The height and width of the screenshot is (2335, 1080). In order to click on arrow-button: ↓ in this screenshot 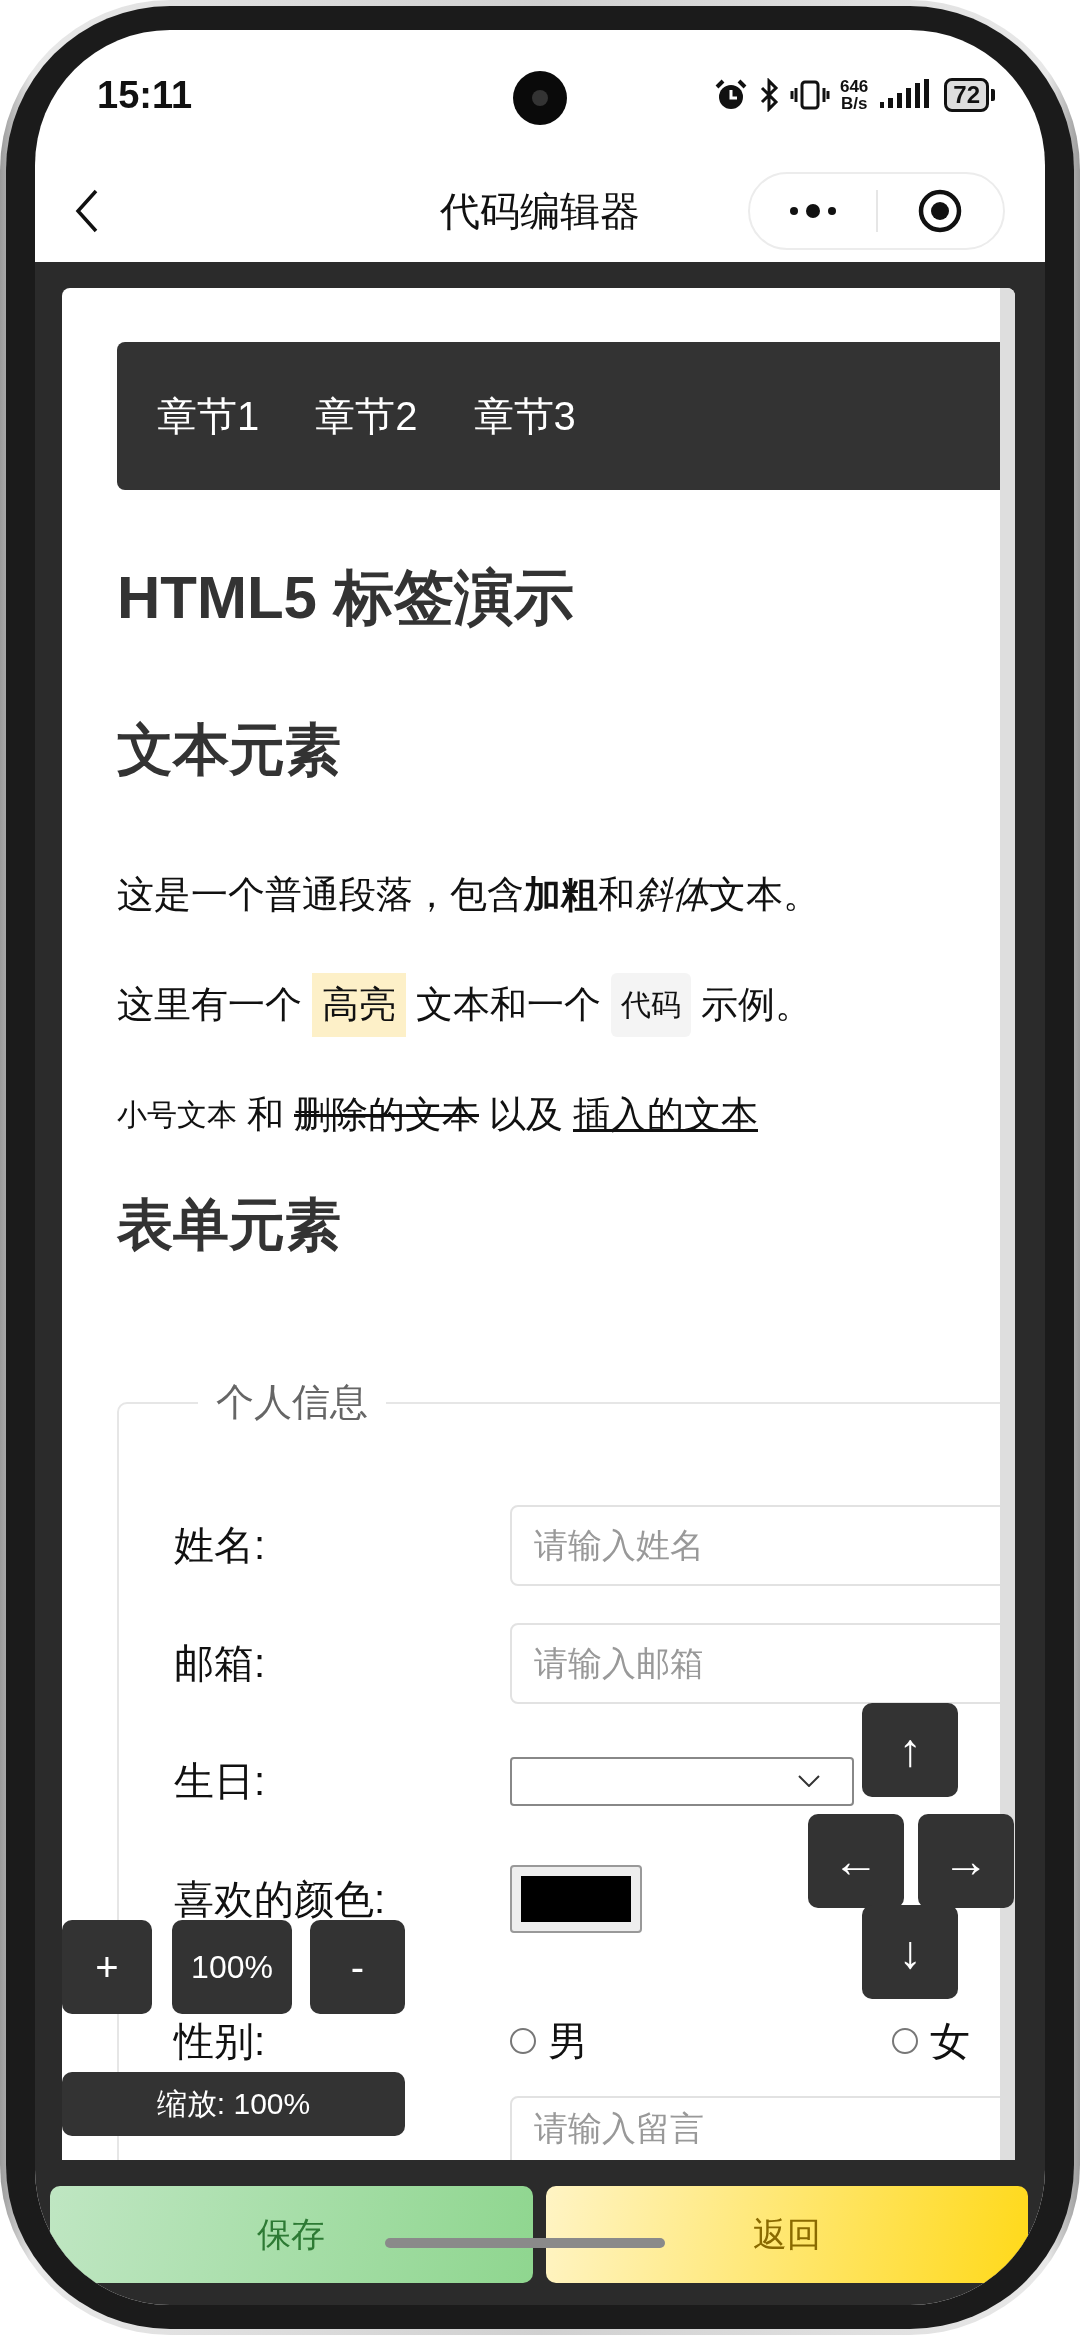, I will do `click(910, 1952)`.